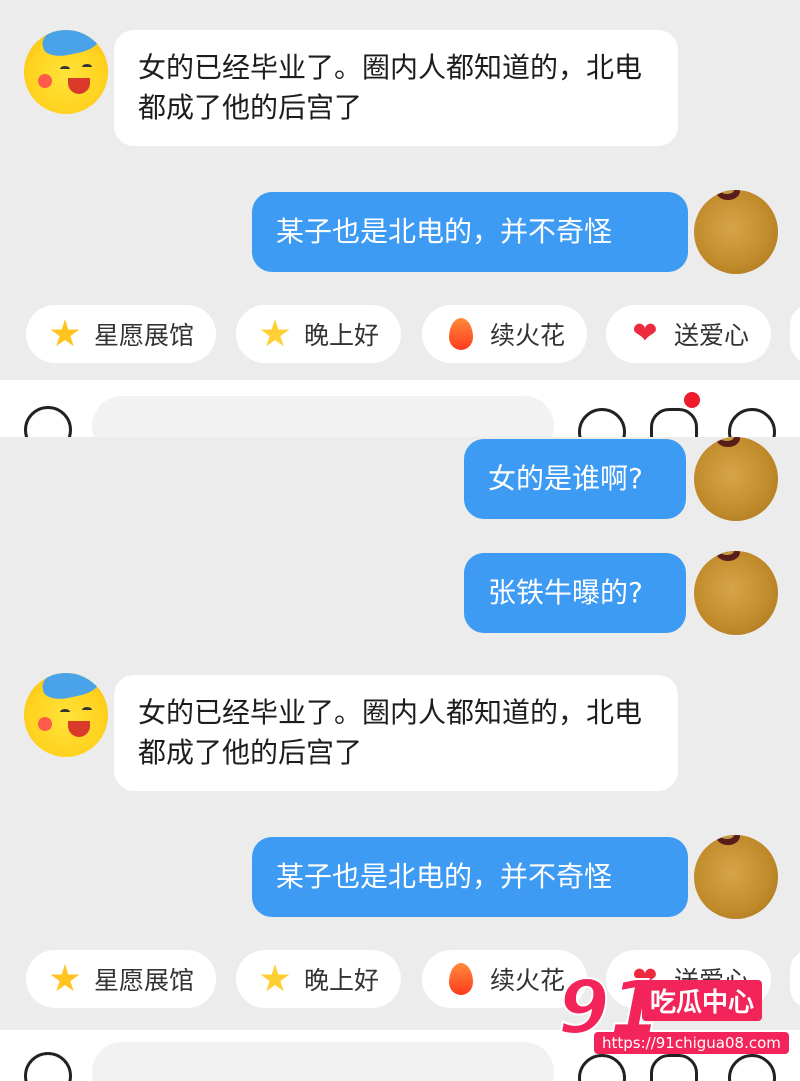 The image size is (800, 1081). What do you see at coordinates (691, 1043) in the screenshot?
I see `watermark-url: https://91chigua08.com` at bounding box center [691, 1043].